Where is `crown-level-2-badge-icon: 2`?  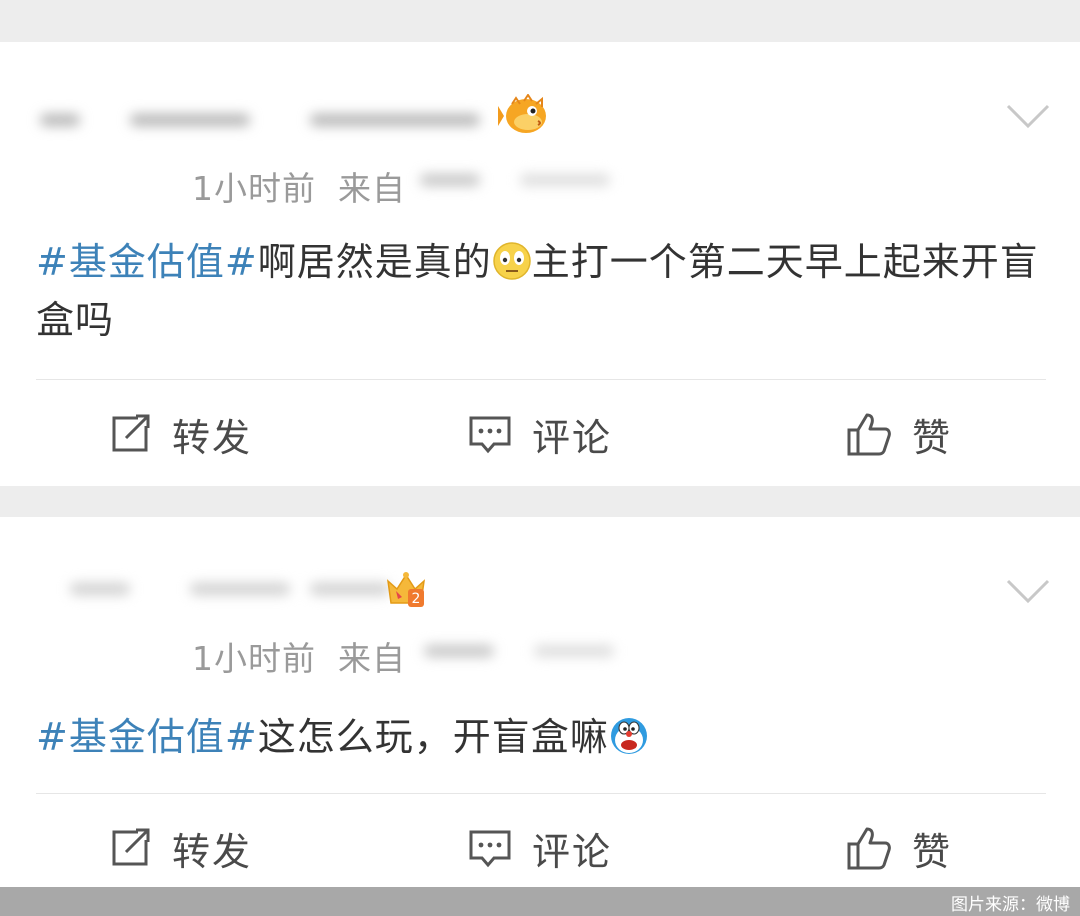 crown-level-2-badge-icon: 2 is located at coordinates (406, 589).